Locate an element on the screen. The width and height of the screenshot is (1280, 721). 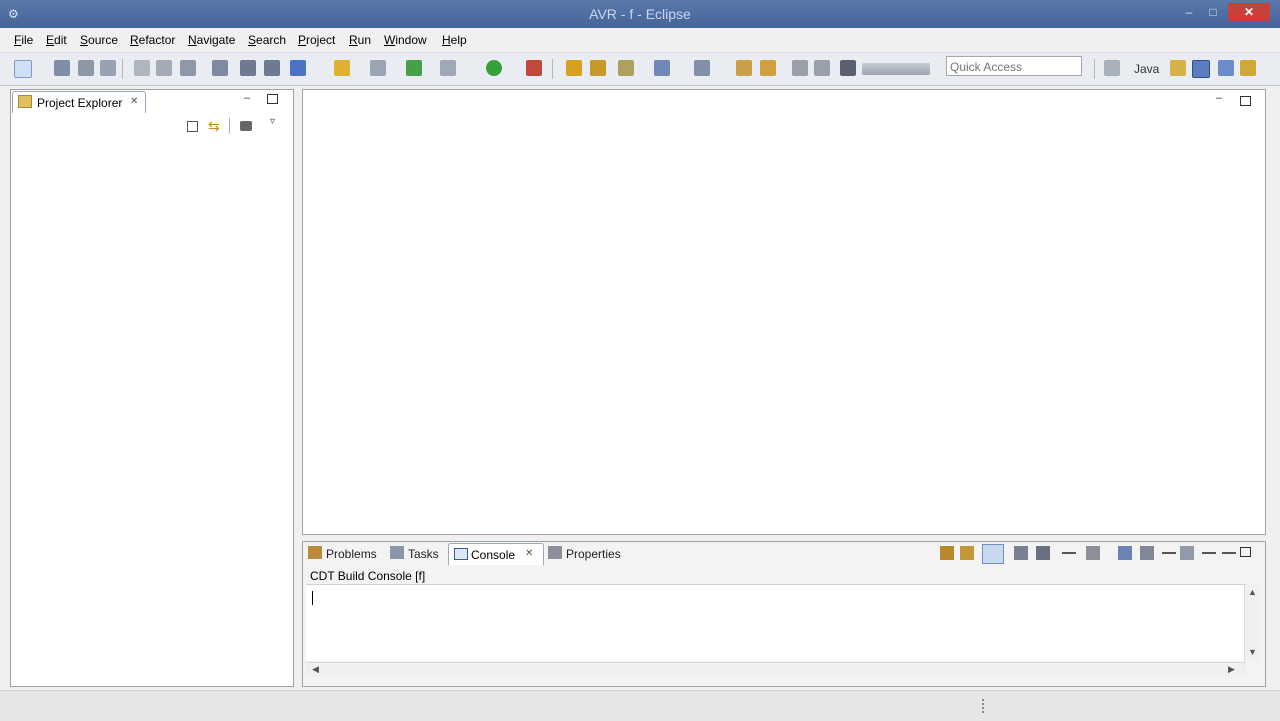
perspective-cpp-icon is located at coordinates (1201, 69).